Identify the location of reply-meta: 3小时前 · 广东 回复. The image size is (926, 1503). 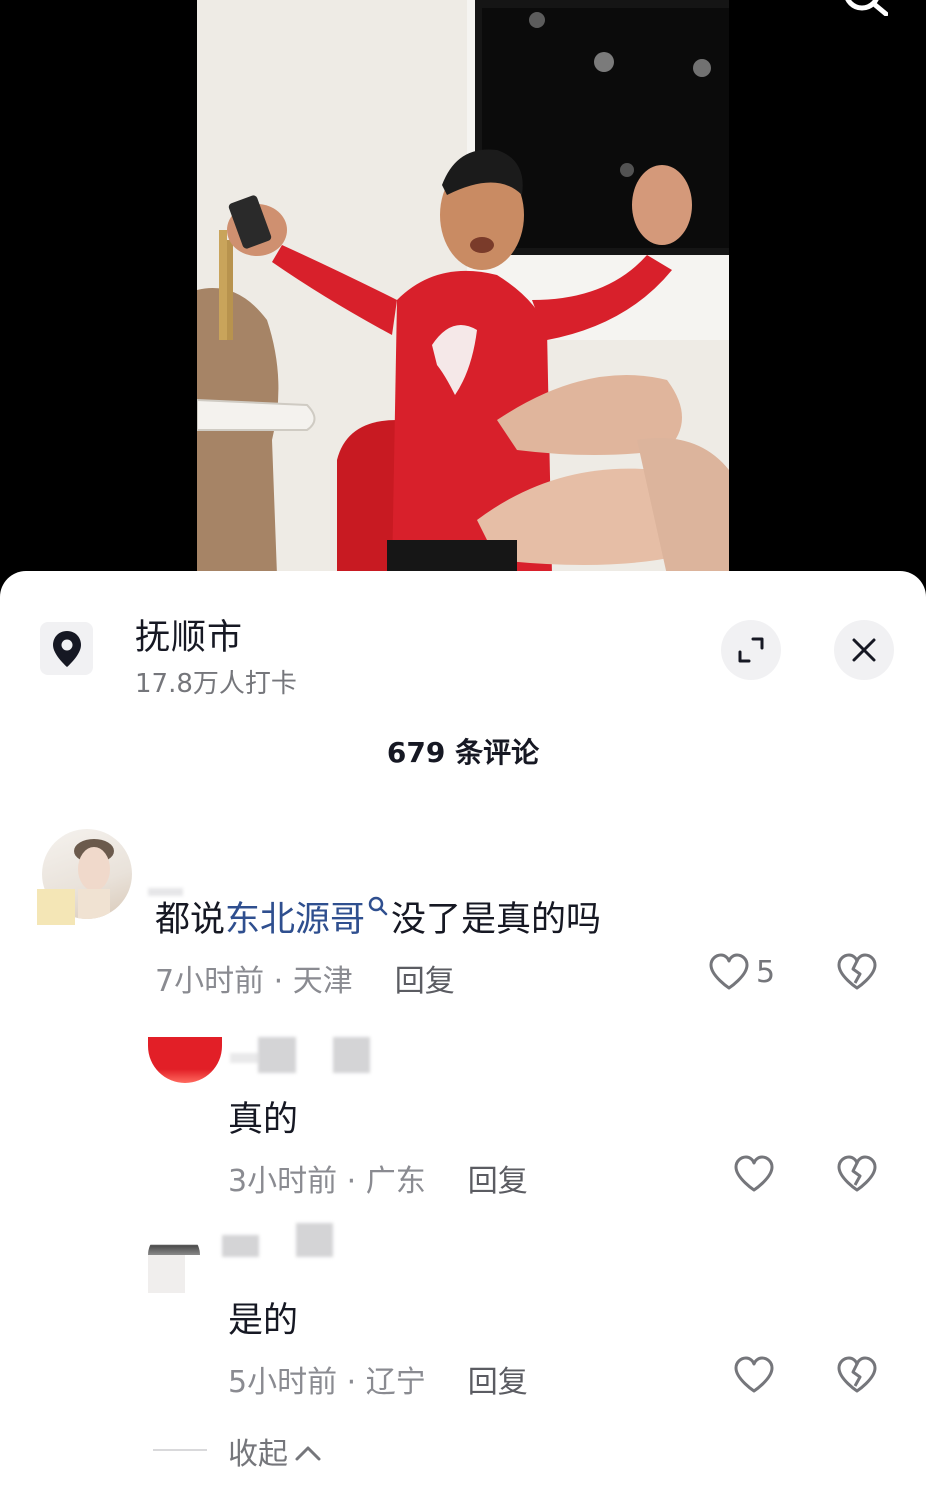
(378, 1181).